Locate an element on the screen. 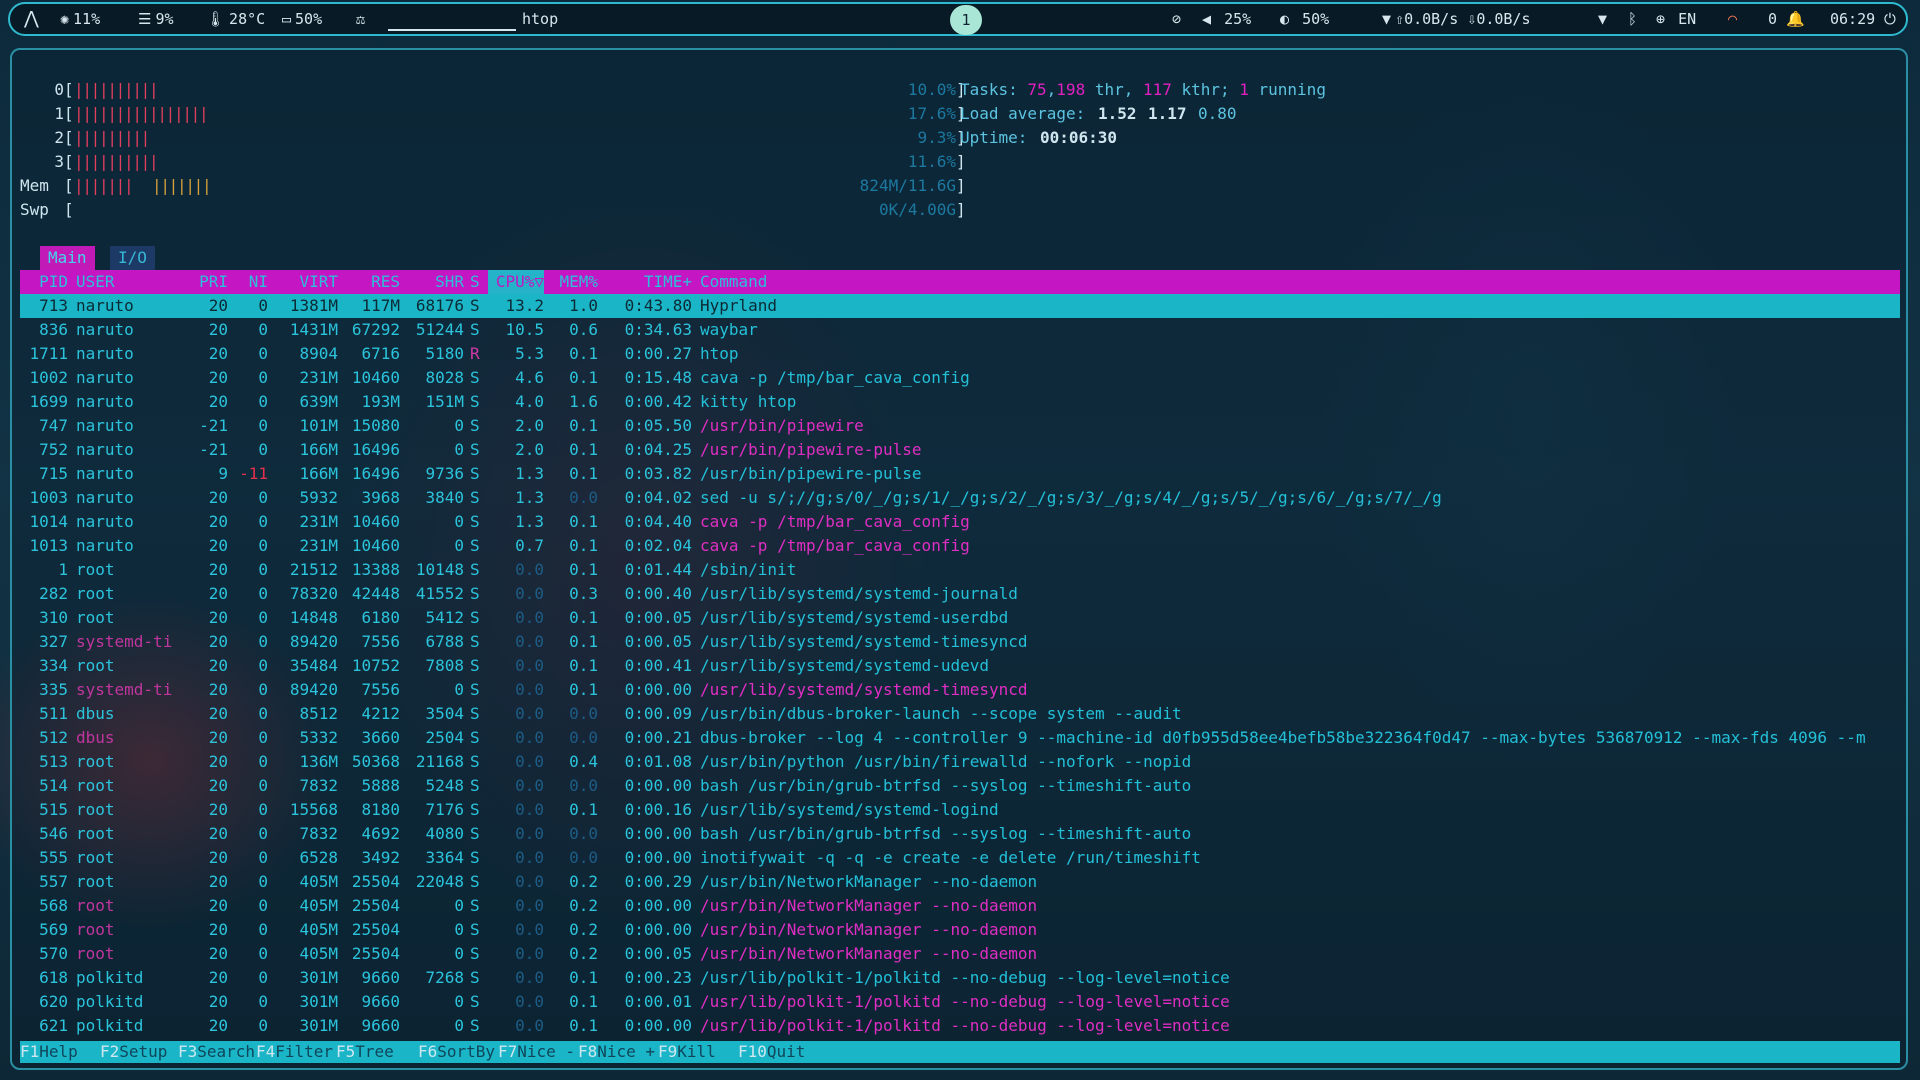 The width and height of the screenshot is (1920, 1080). process-user: dbus is located at coordinates (95, 713).